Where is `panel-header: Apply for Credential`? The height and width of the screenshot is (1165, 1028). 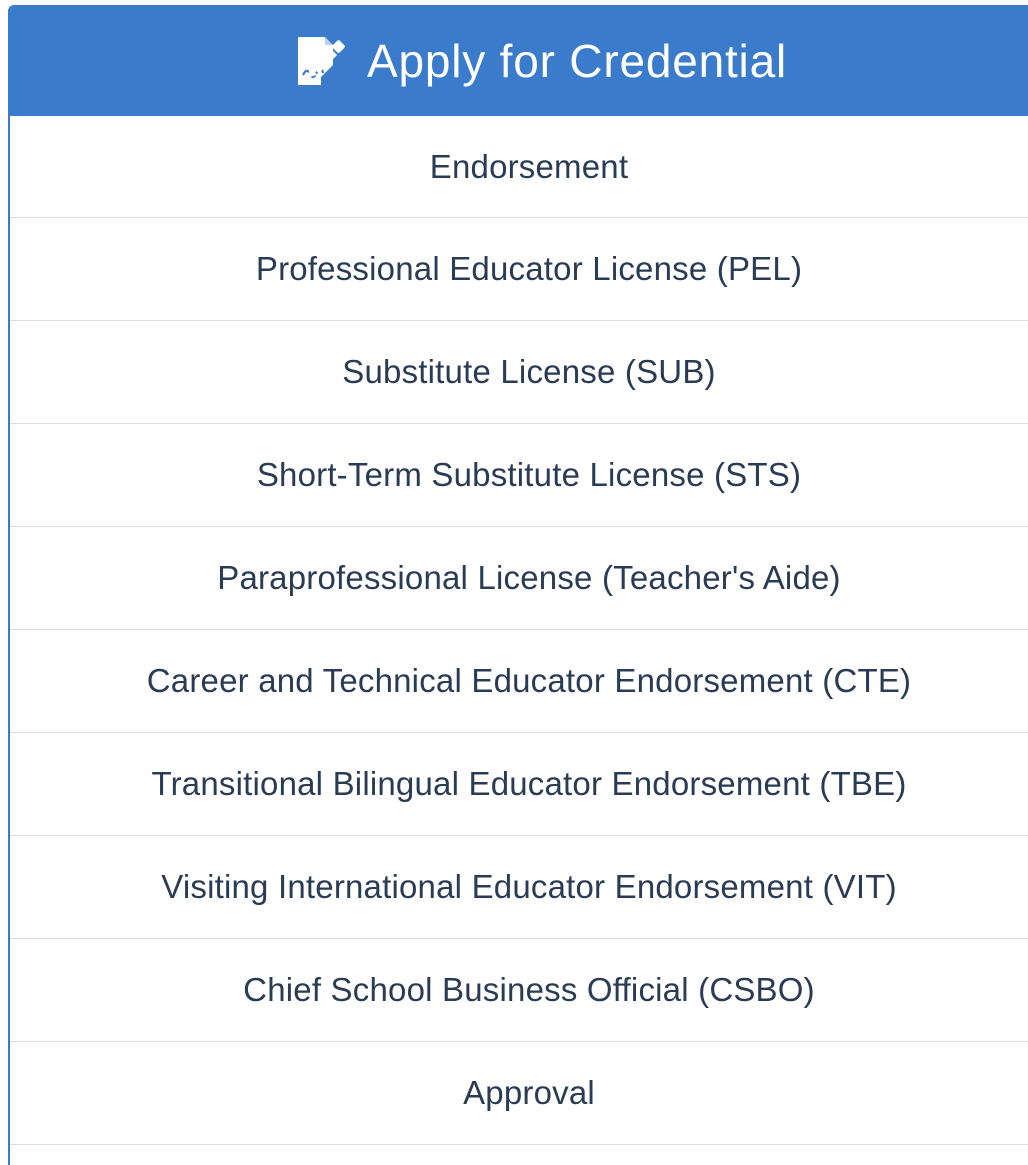
panel-header: Apply for Credential is located at coordinates (519, 61).